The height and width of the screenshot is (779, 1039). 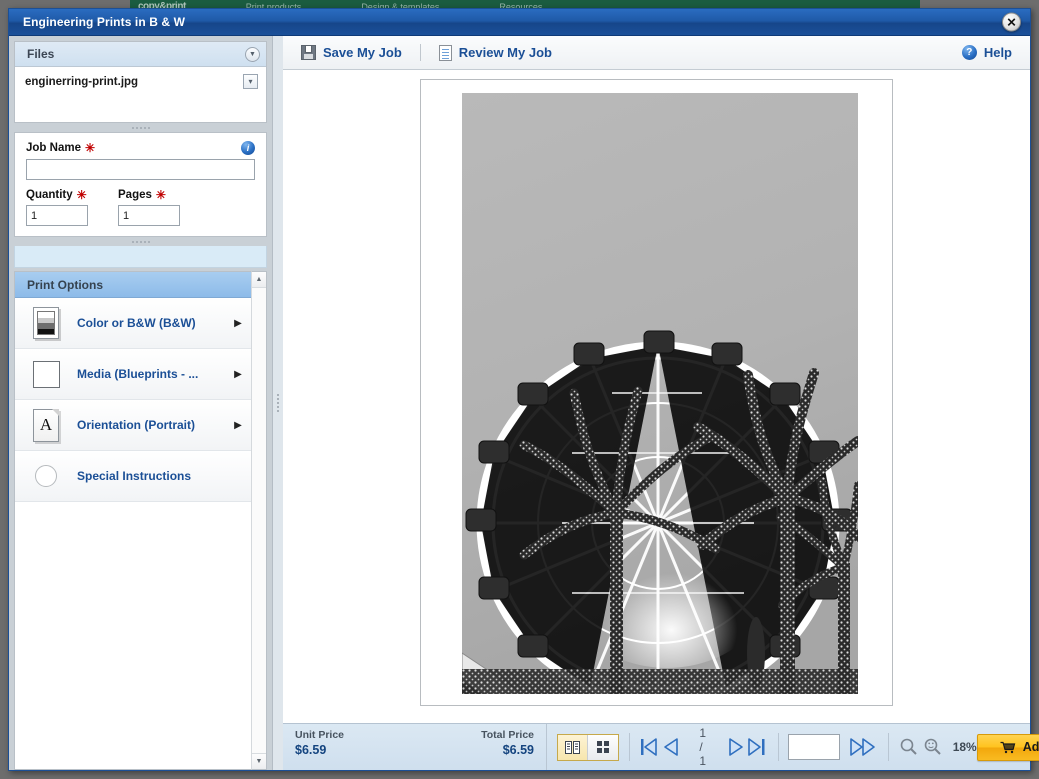 I want to click on list-item: enginerring-print.jpg ▾, so click(x=141, y=81).